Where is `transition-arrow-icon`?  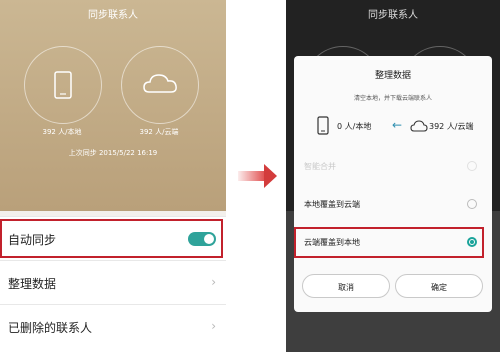 transition-arrow-icon is located at coordinates (252, 176).